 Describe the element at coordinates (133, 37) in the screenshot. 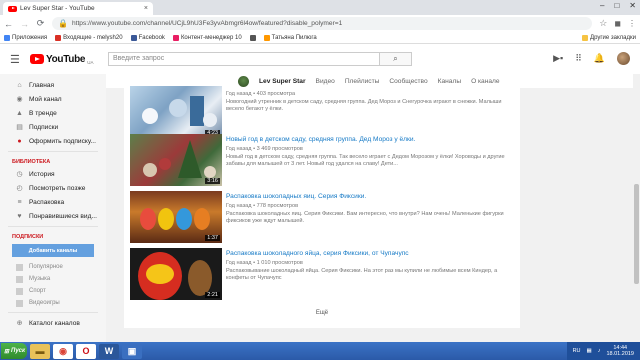

I see `facebook-icon` at that location.